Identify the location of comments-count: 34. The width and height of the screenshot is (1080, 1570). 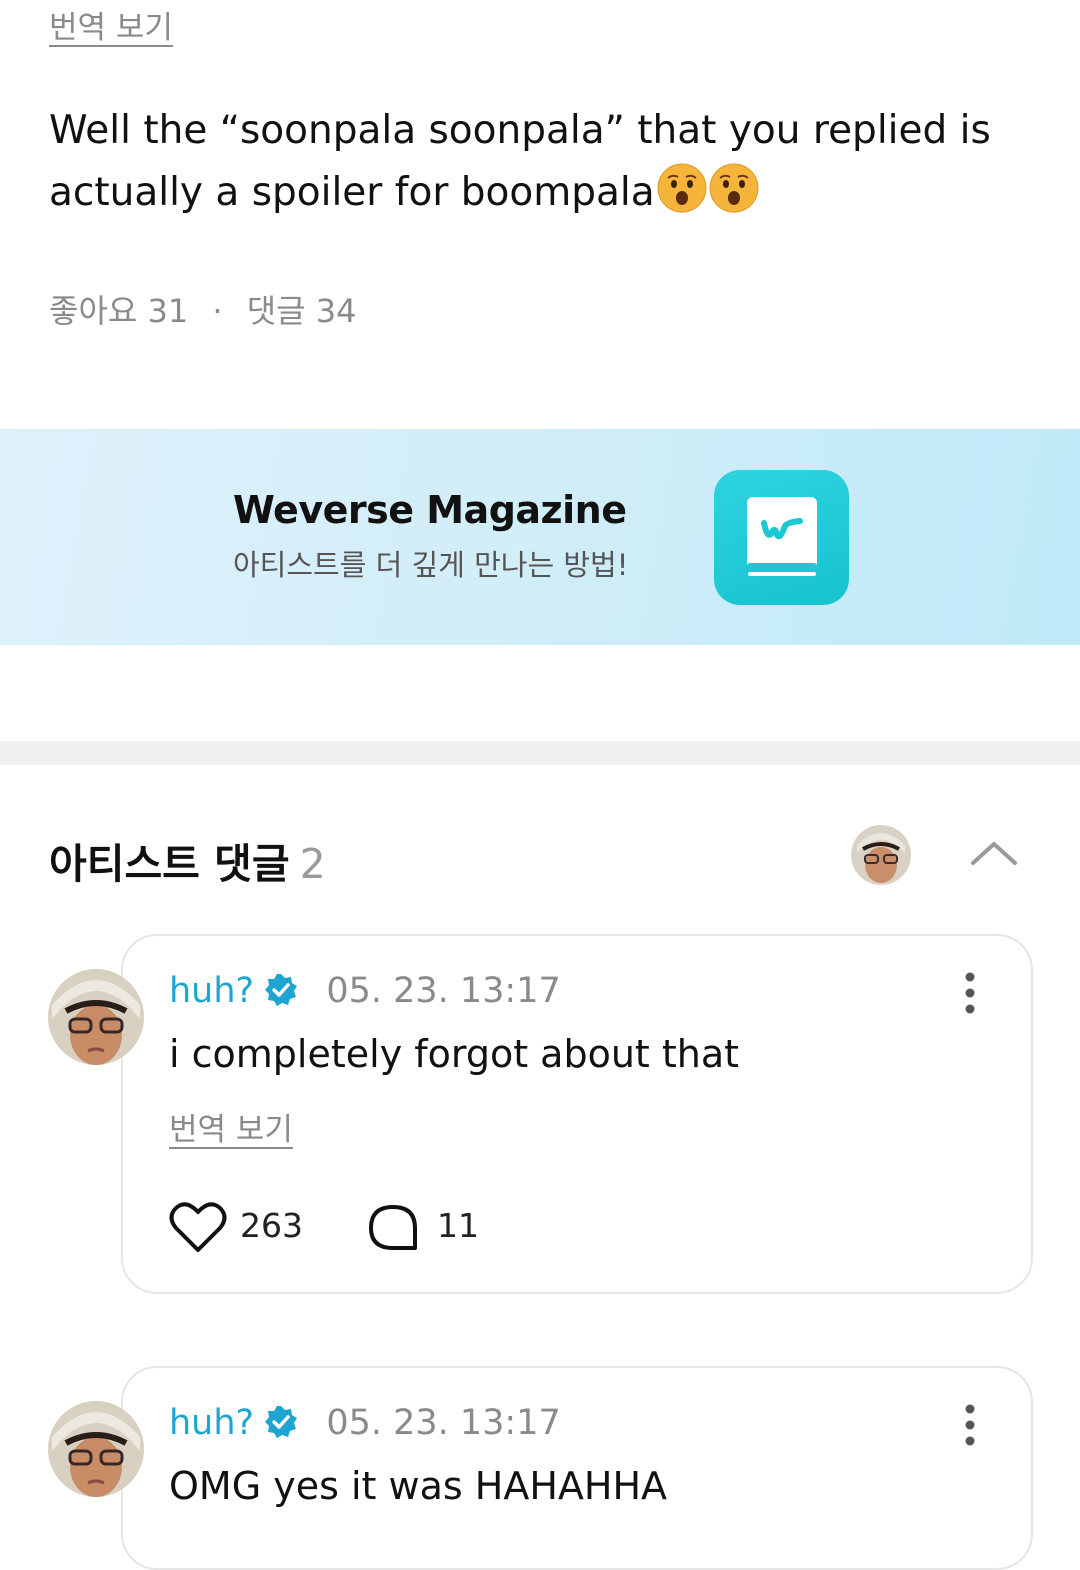
(336, 311).